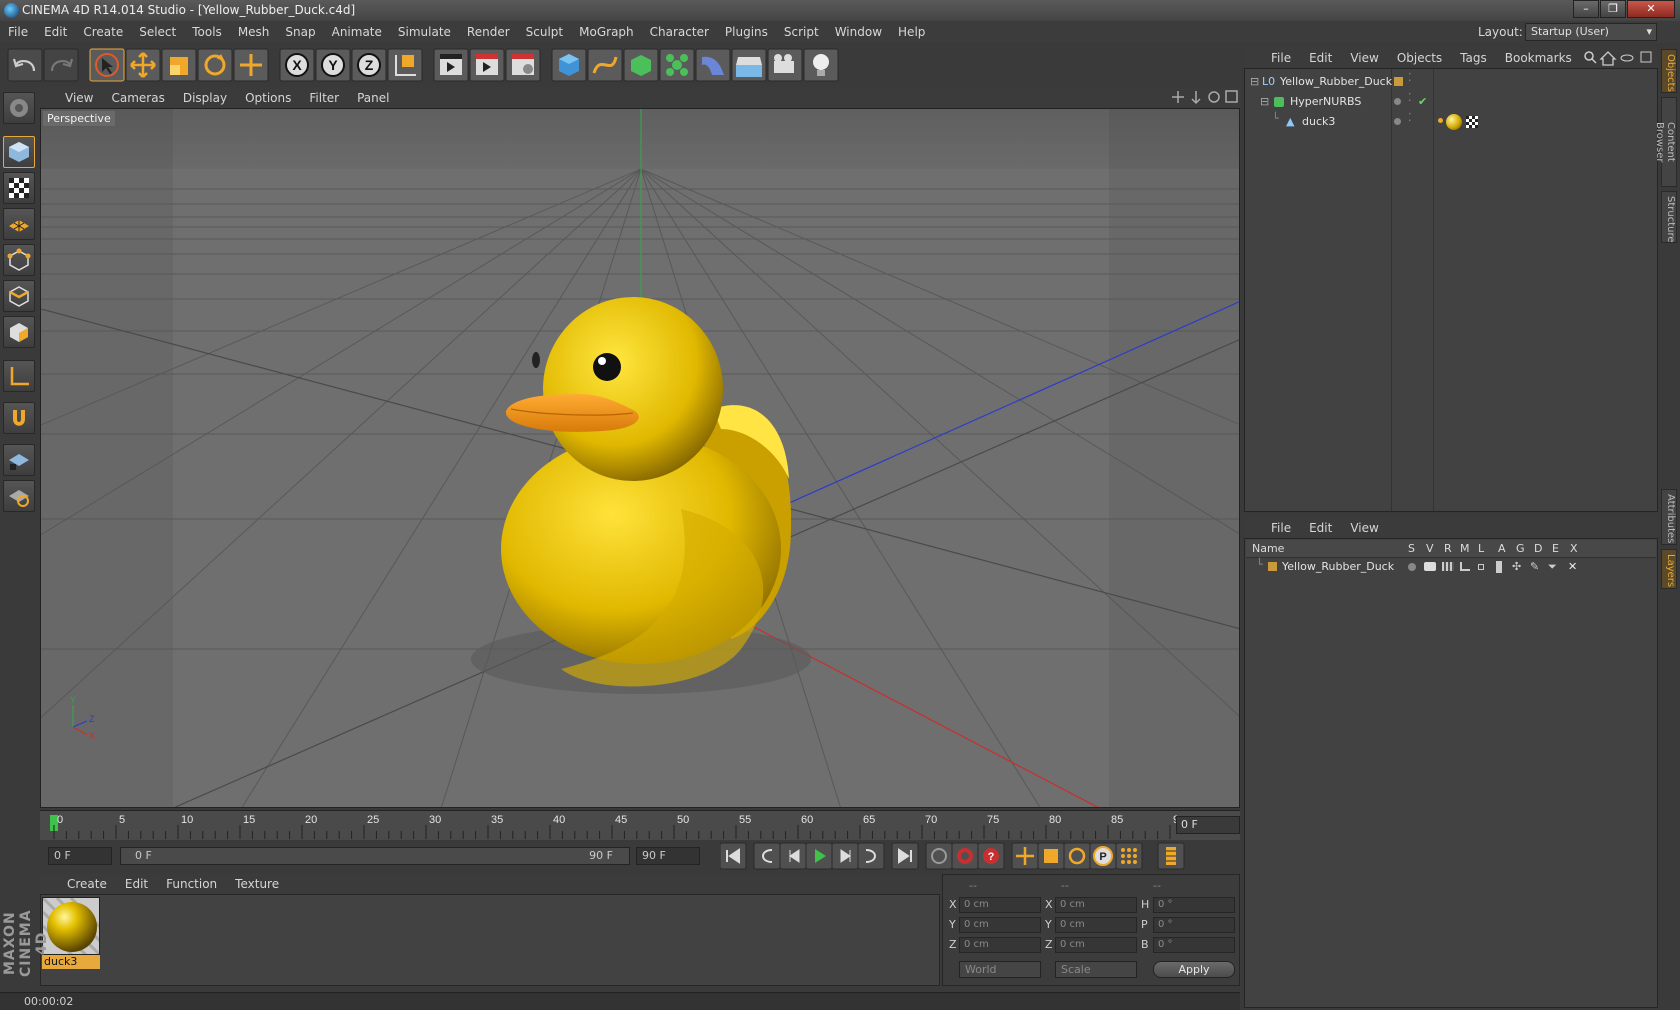 The height and width of the screenshot is (1010, 1680). Describe the element at coordinates (1320, 58) in the screenshot. I see `object-menu-edit: Edit` at that location.